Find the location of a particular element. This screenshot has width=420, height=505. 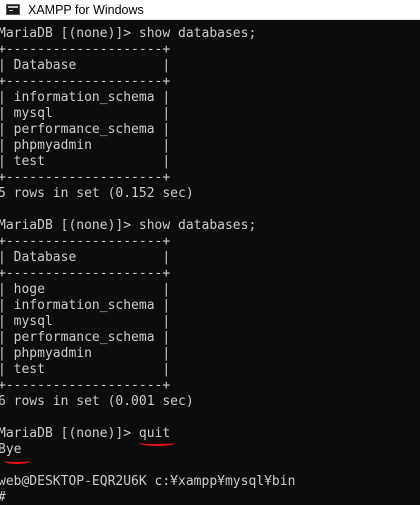

shell-prompt-path: web@DESKTOP-EQR2U6K c:¥xampp¥mysql¥bin is located at coordinates (148, 481).